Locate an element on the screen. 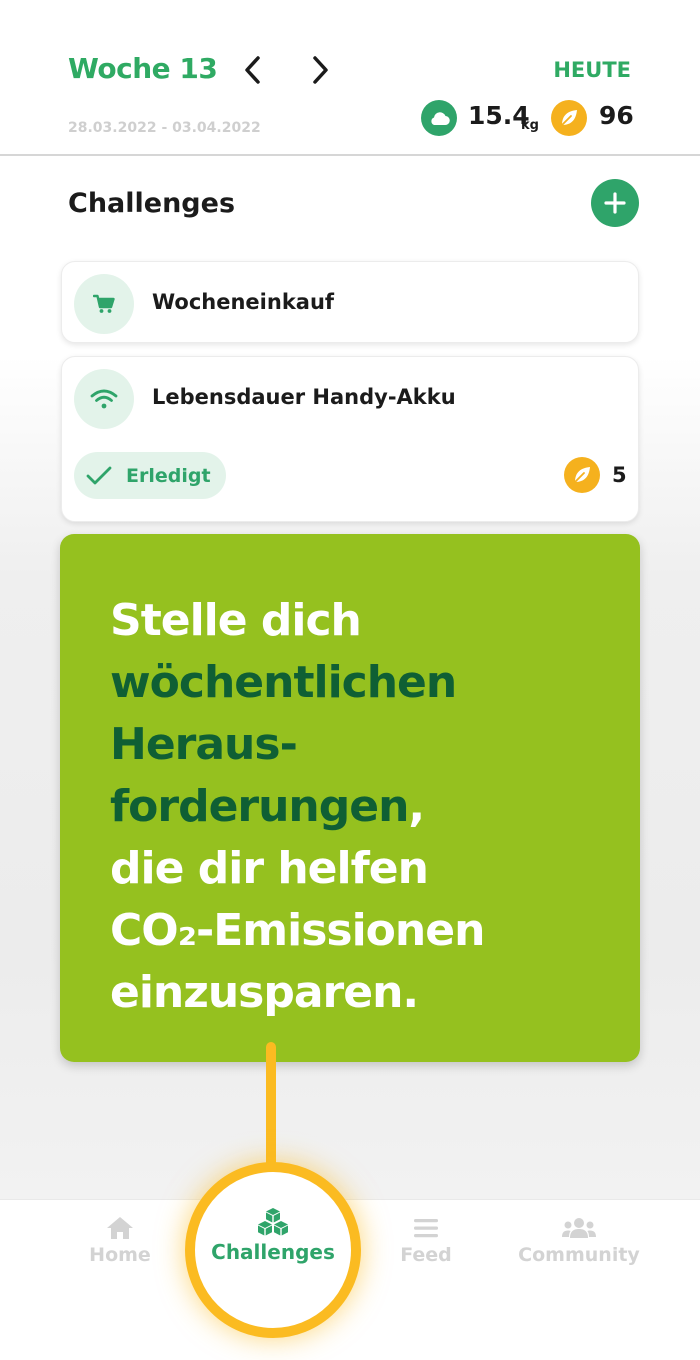 This screenshot has width=700, height=1360. users-icon is located at coordinates (579, 1228).